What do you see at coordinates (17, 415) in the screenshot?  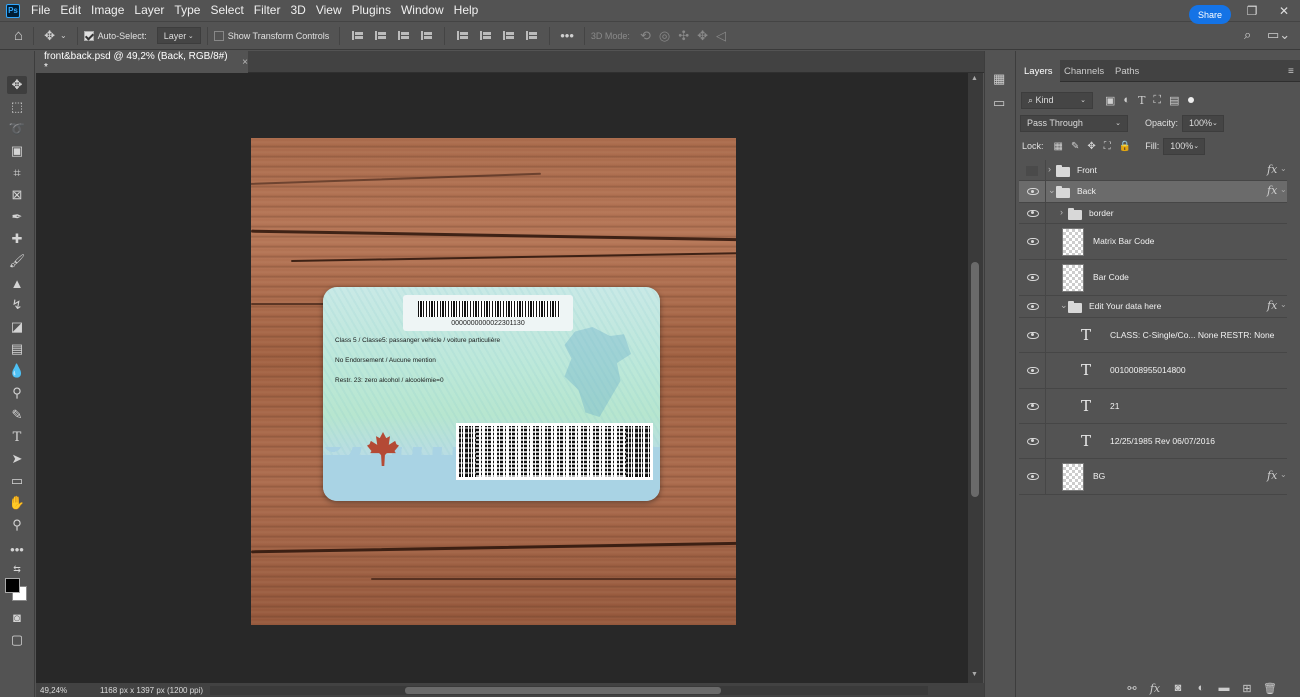 I see `pen-tool-icon: ✎` at bounding box center [17, 415].